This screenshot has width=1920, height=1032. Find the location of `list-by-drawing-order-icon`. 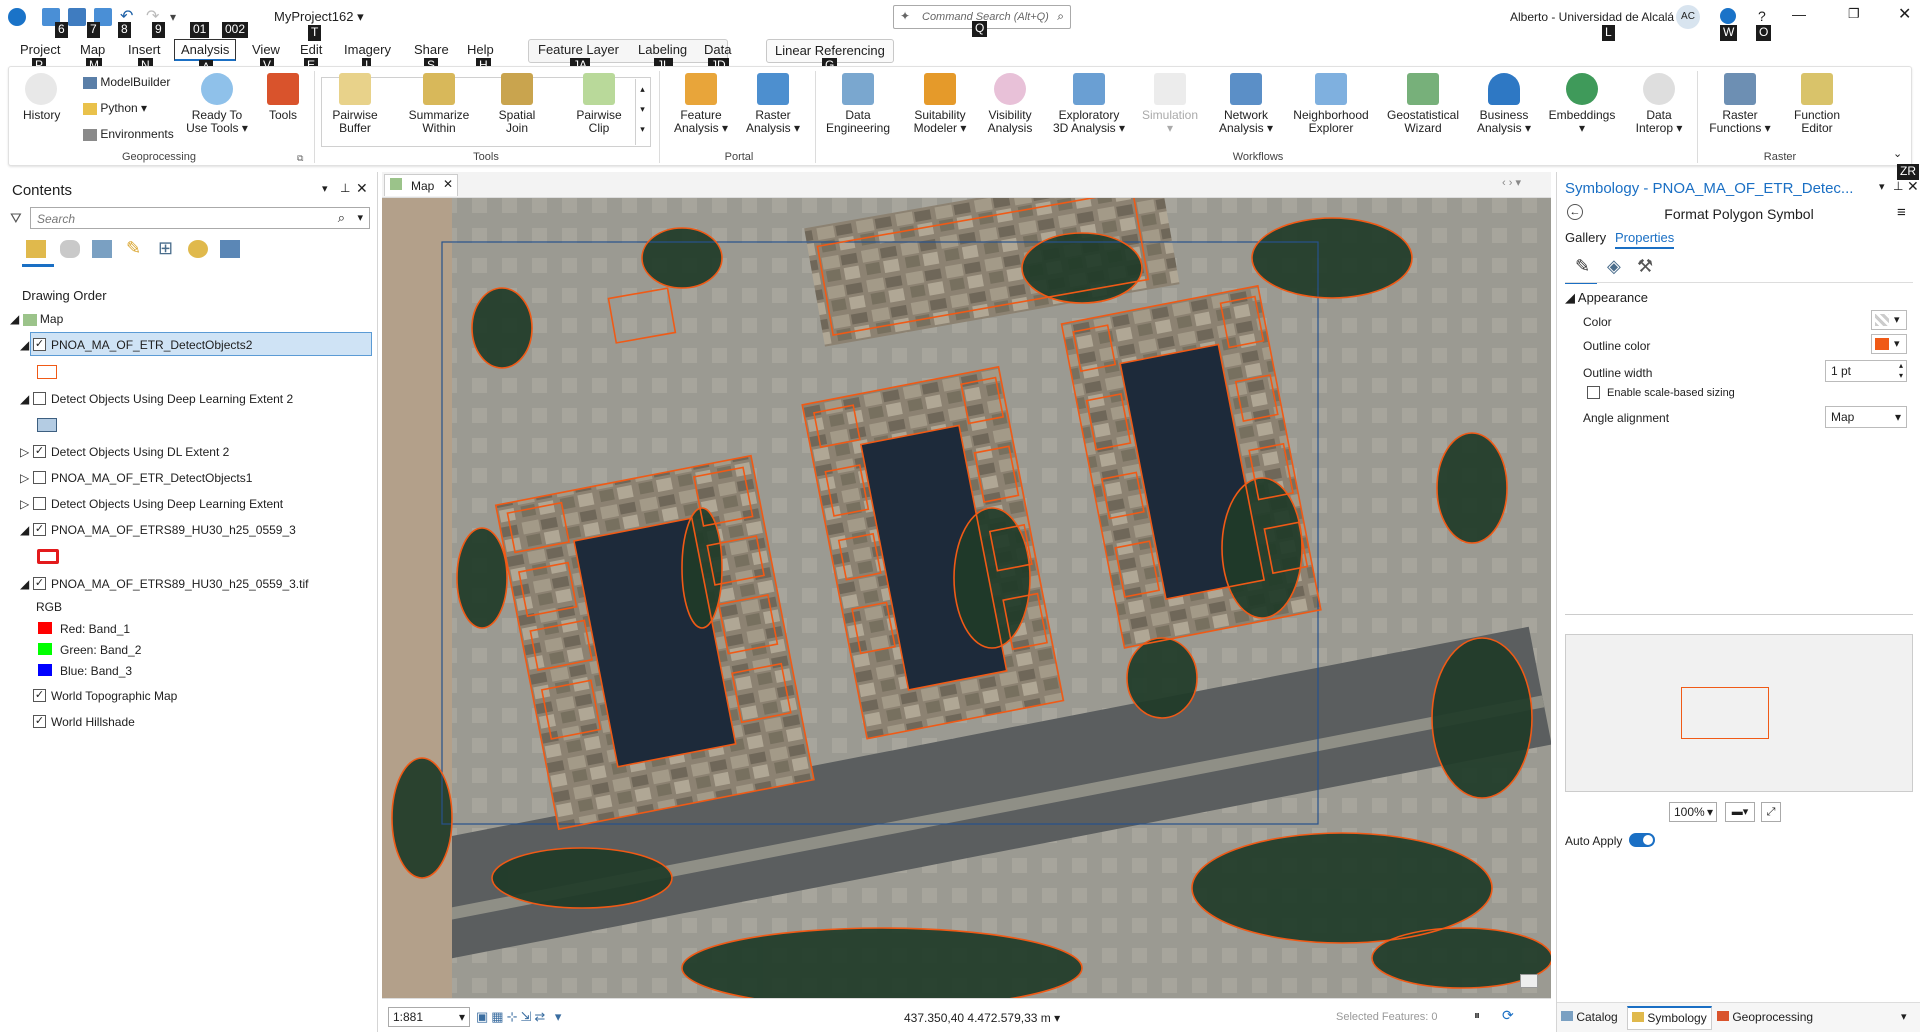

list-by-drawing-order-icon is located at coordinates (36, 249).